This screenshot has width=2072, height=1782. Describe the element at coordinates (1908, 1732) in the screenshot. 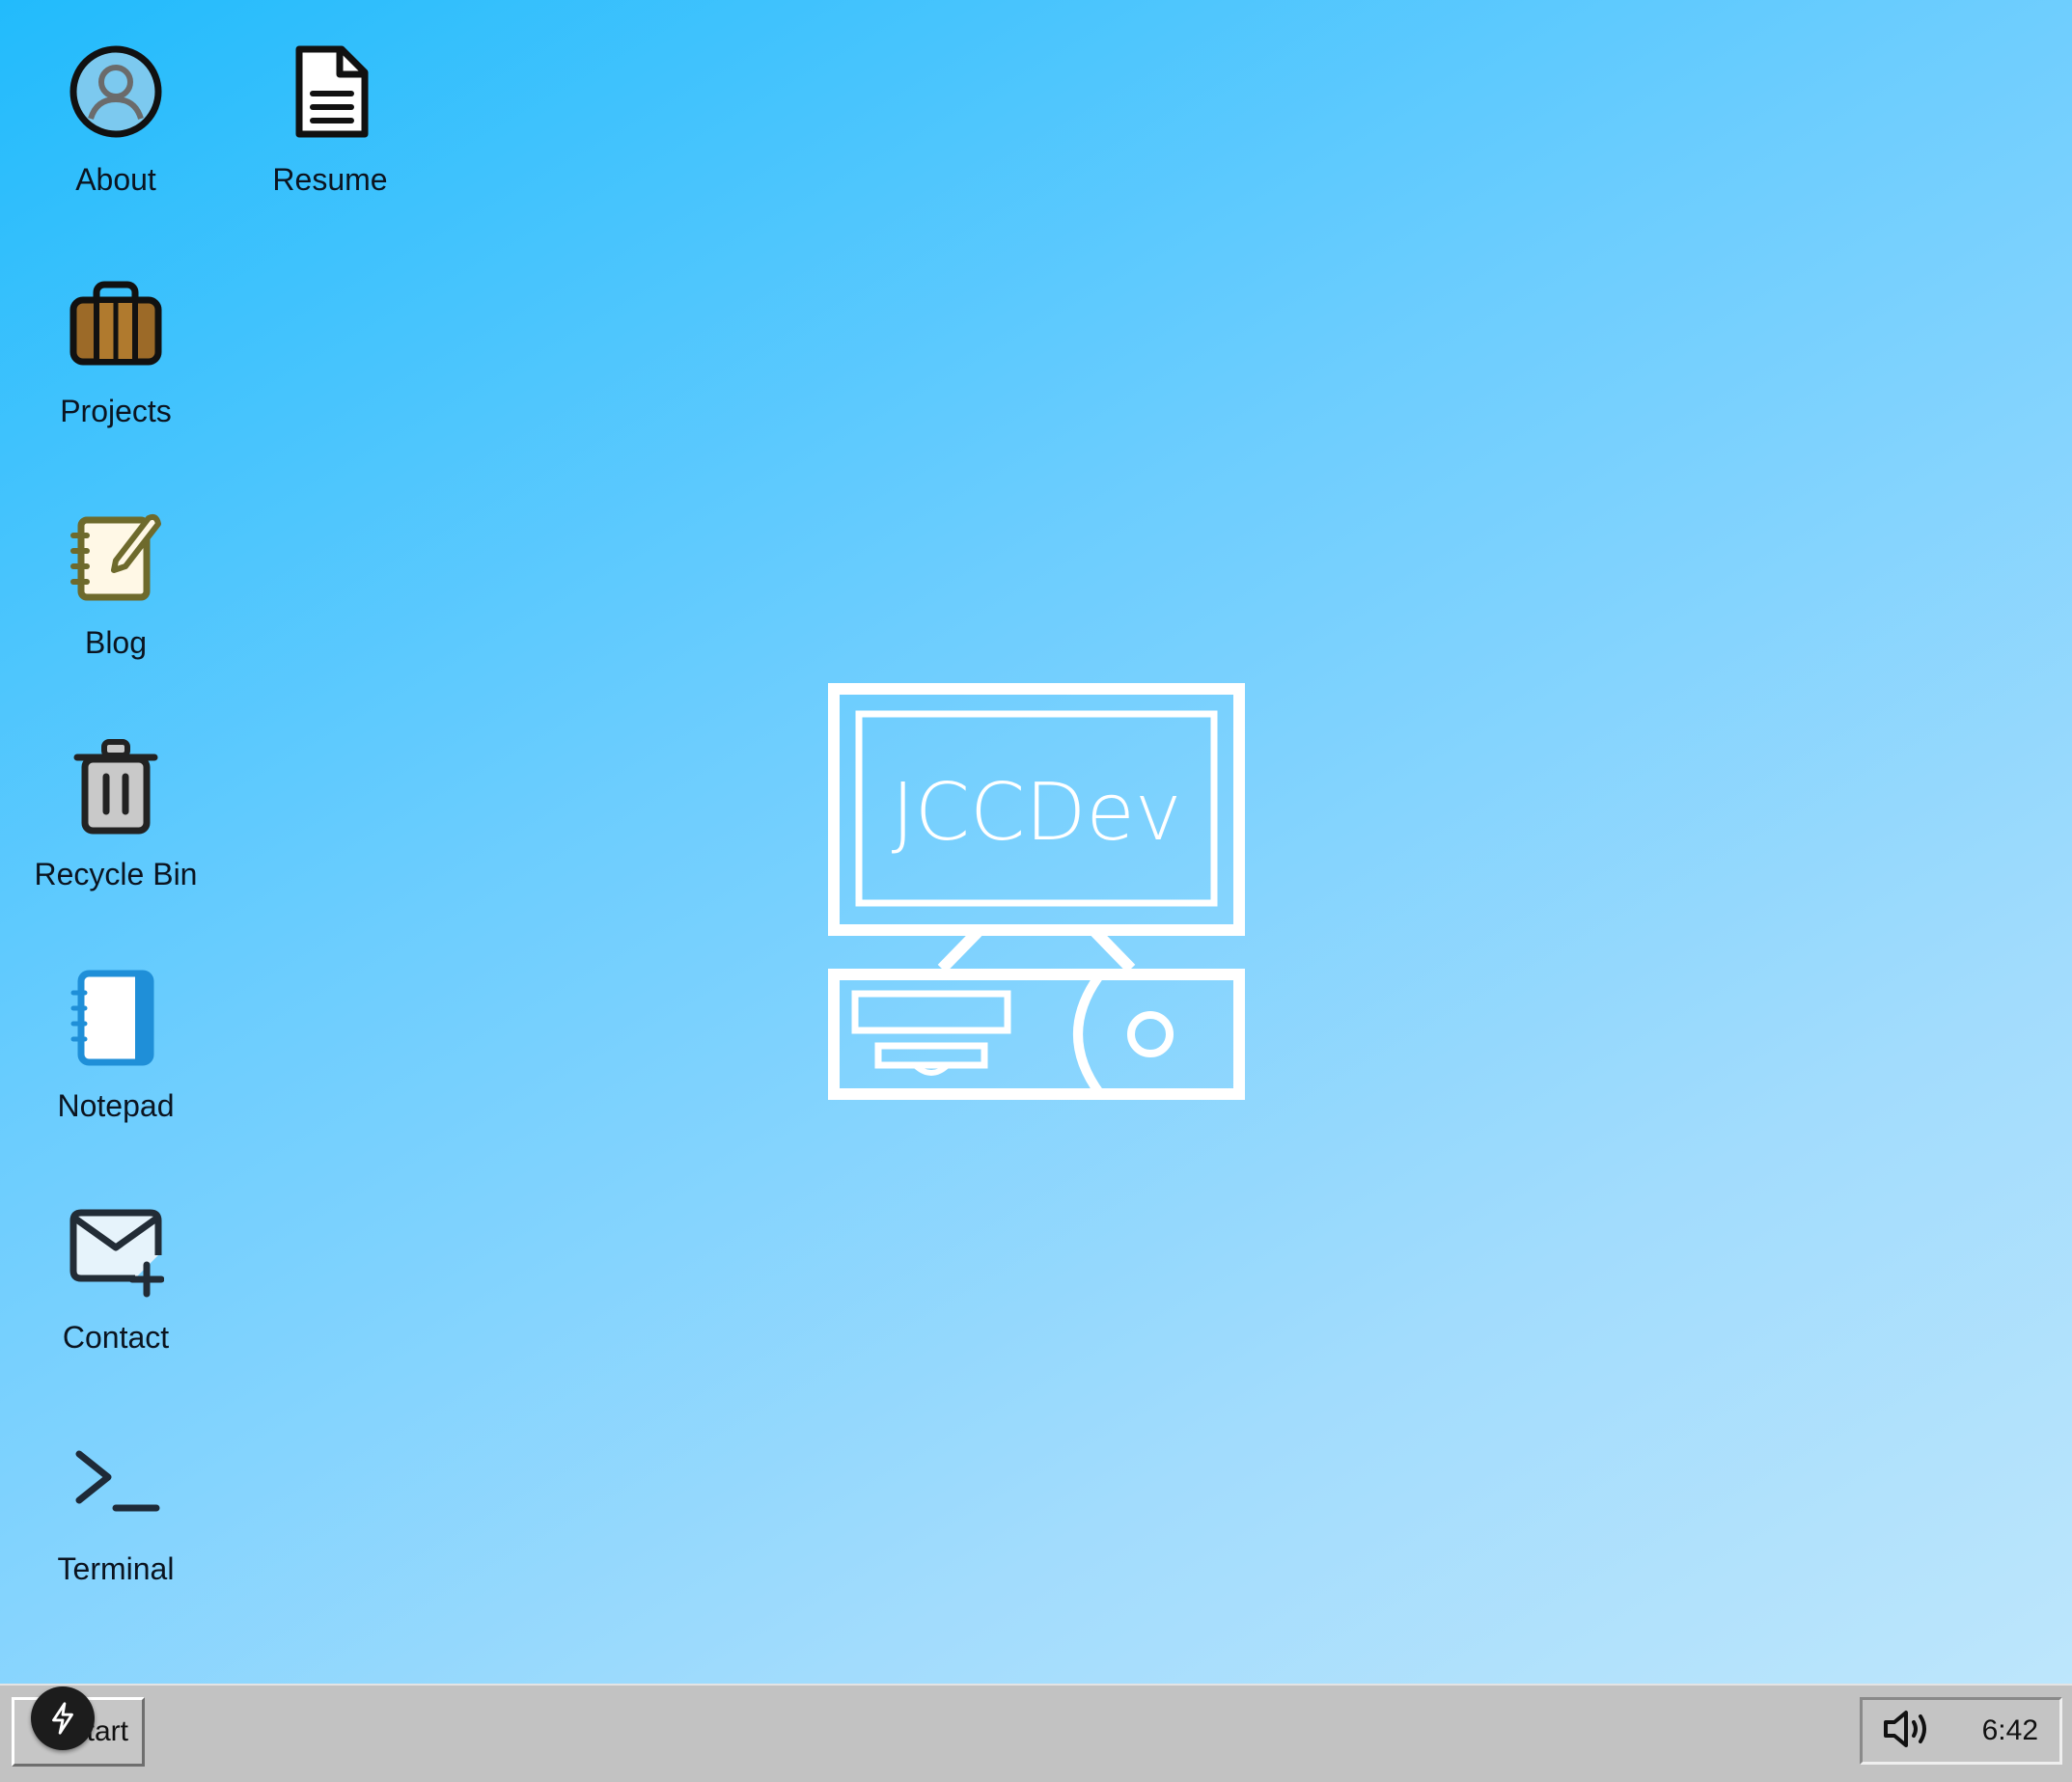

I see `volume-icon` at that location.